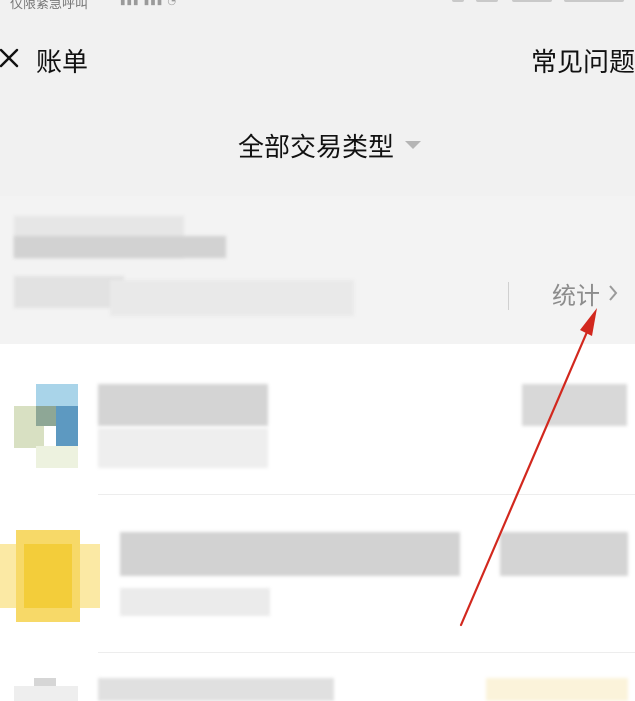 This screenshot has width=635, height=701. What do you see at coordinates (413, 145) in the screenshot?
I see `chevron-down-icon` at bounding box center [413, 145].